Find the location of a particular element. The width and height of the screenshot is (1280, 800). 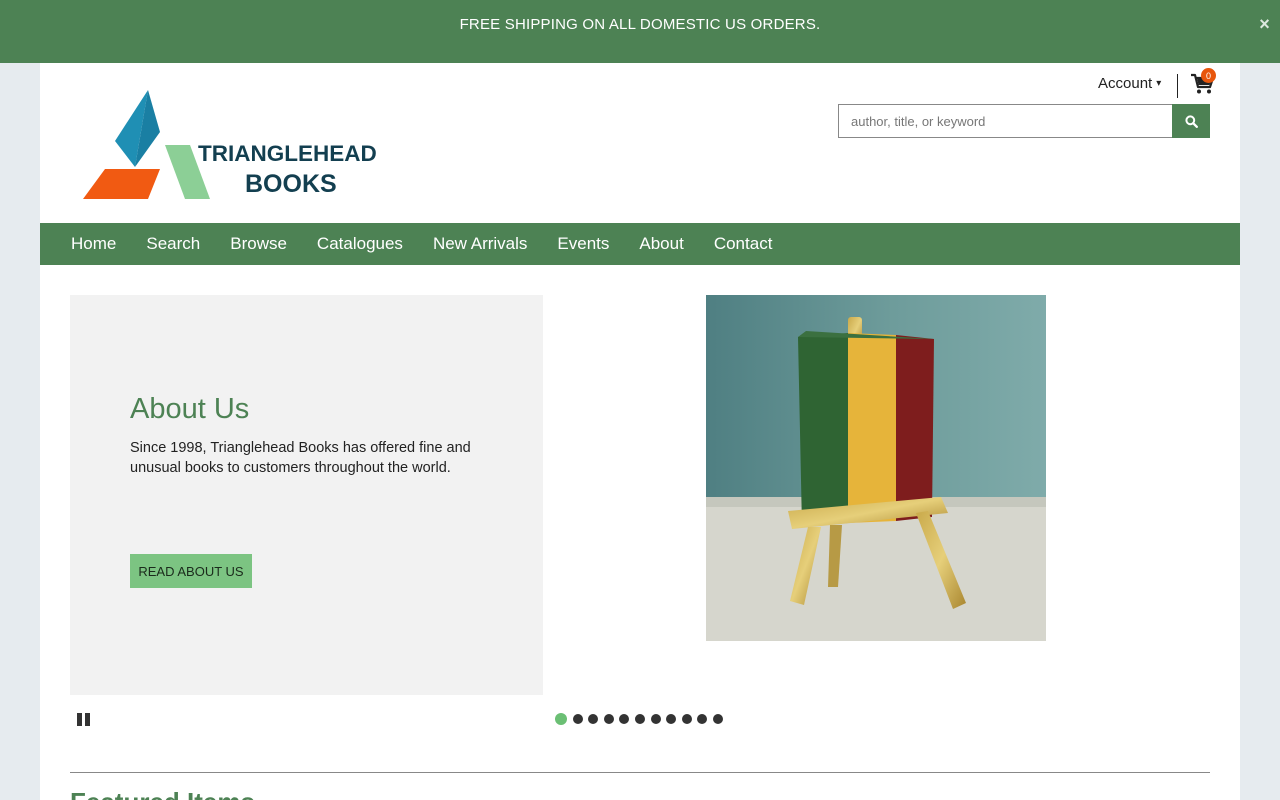

nav-item-browse: Browse is located at coordinates (258, 244).